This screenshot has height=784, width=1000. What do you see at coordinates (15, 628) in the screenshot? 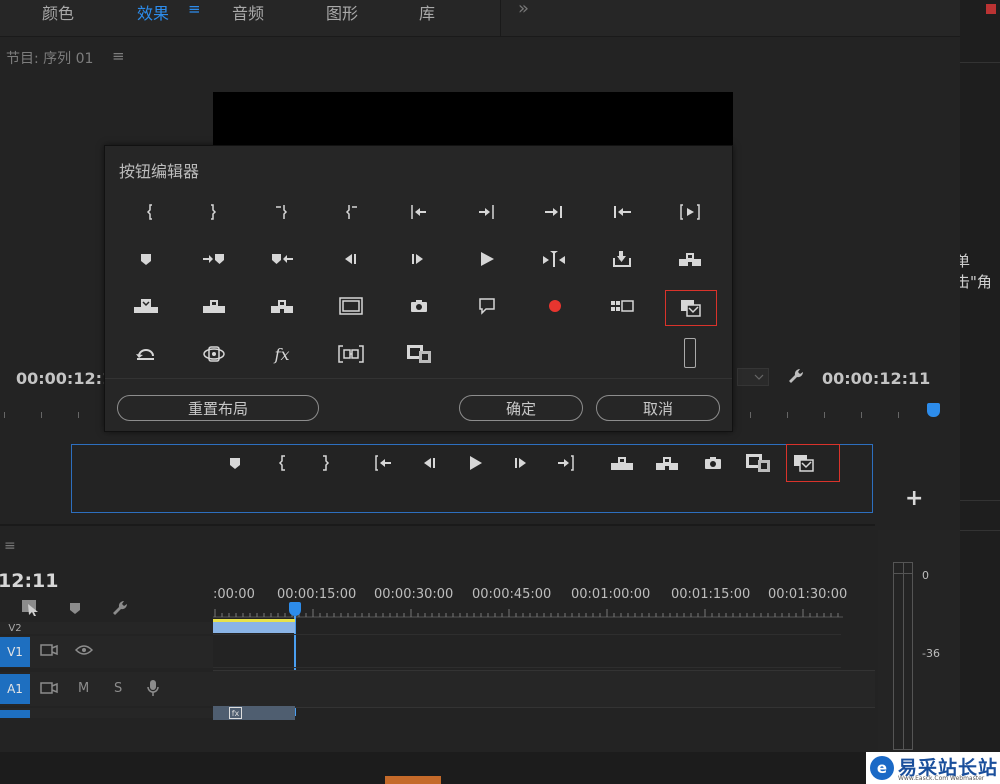
I see `track-name-v2: V2` at bounding box center [15, 628].